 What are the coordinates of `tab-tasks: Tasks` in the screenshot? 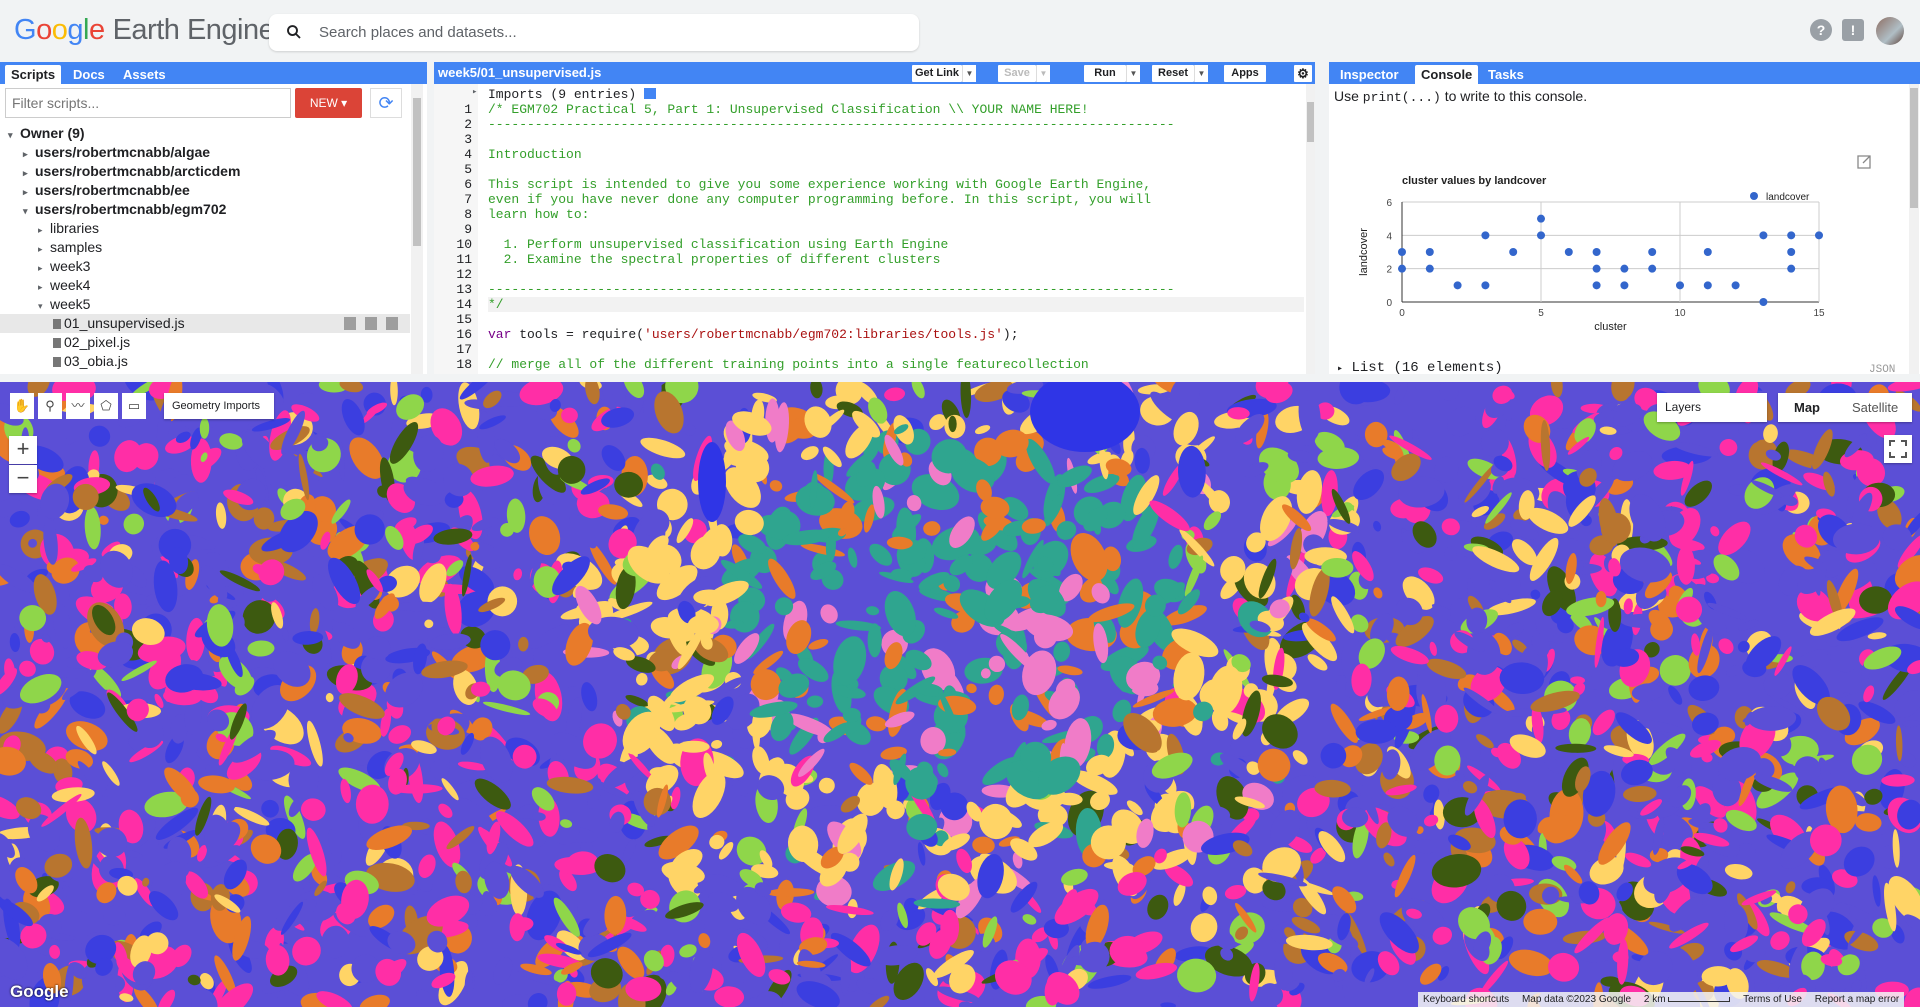 It's located at (1506, 74).